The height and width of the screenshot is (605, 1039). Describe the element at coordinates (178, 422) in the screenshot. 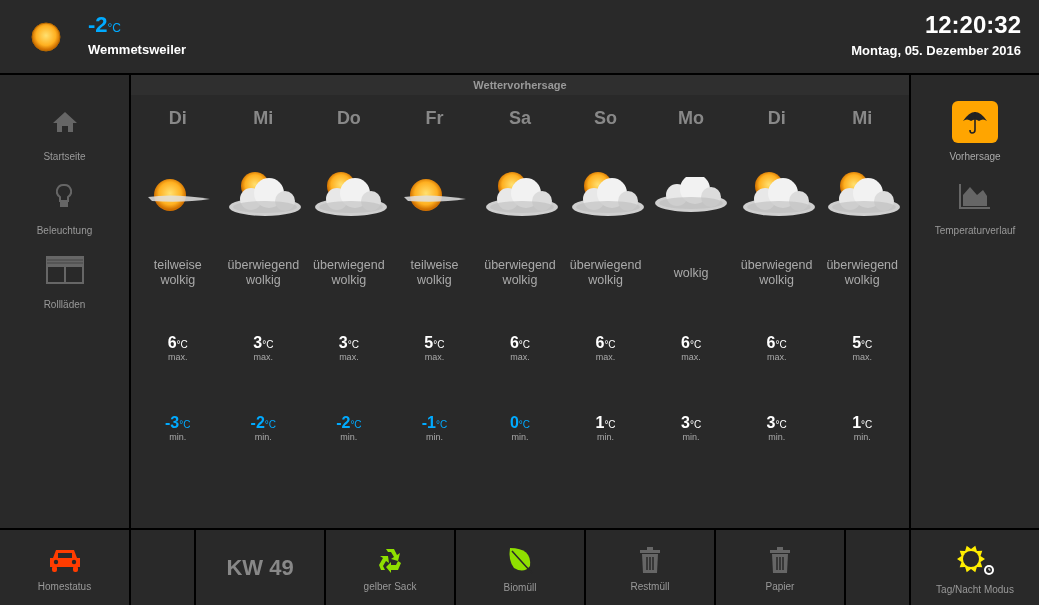

I see `temperature-value: -3°C` at that location.